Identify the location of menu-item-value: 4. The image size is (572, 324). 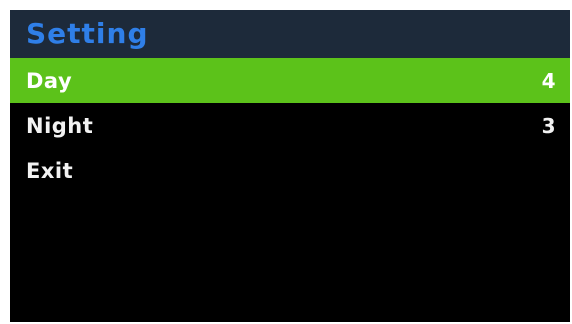
(548, 80).